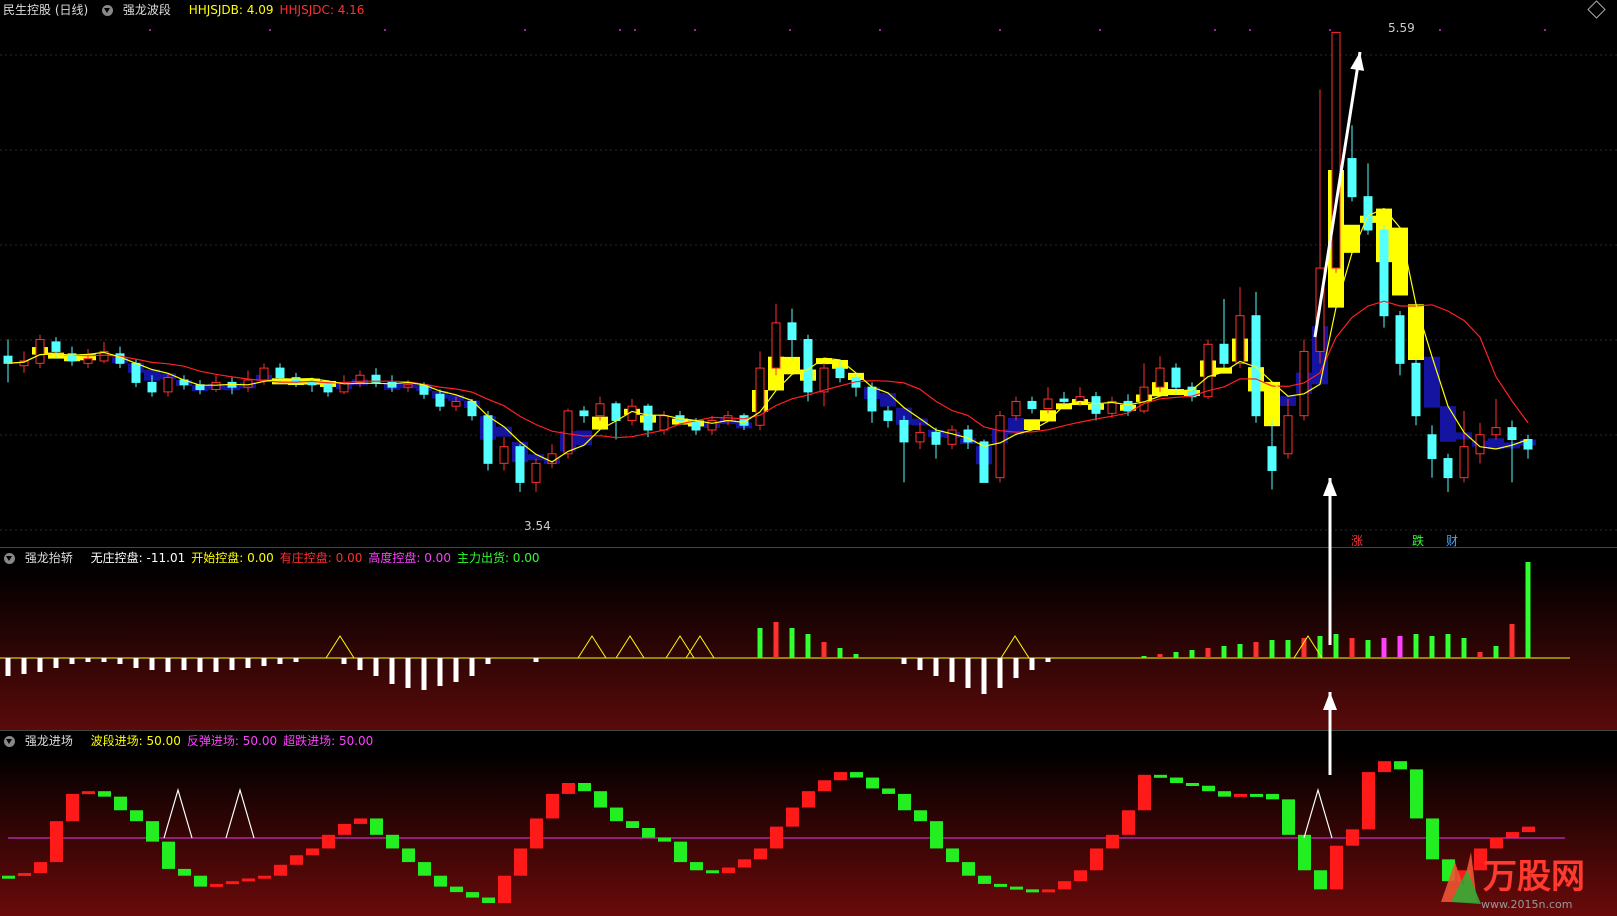 This screenshot has height=916, width=1617. I want to click on indicator-name: 强龙波段, so click(147, 10).